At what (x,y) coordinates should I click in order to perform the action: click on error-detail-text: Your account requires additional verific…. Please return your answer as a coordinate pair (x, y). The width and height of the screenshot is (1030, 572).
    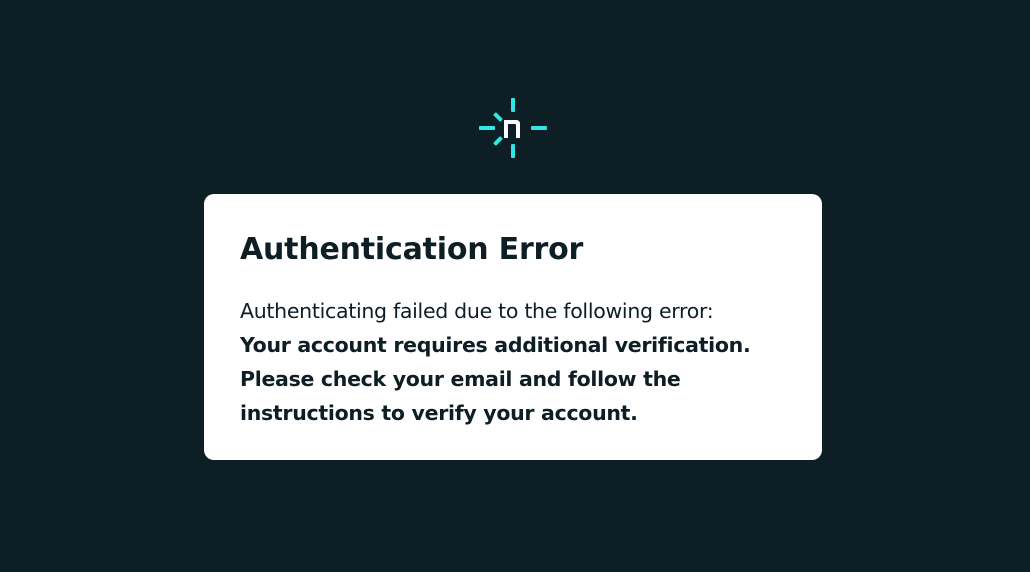
    Looking at the image, I should click on (495, 379).